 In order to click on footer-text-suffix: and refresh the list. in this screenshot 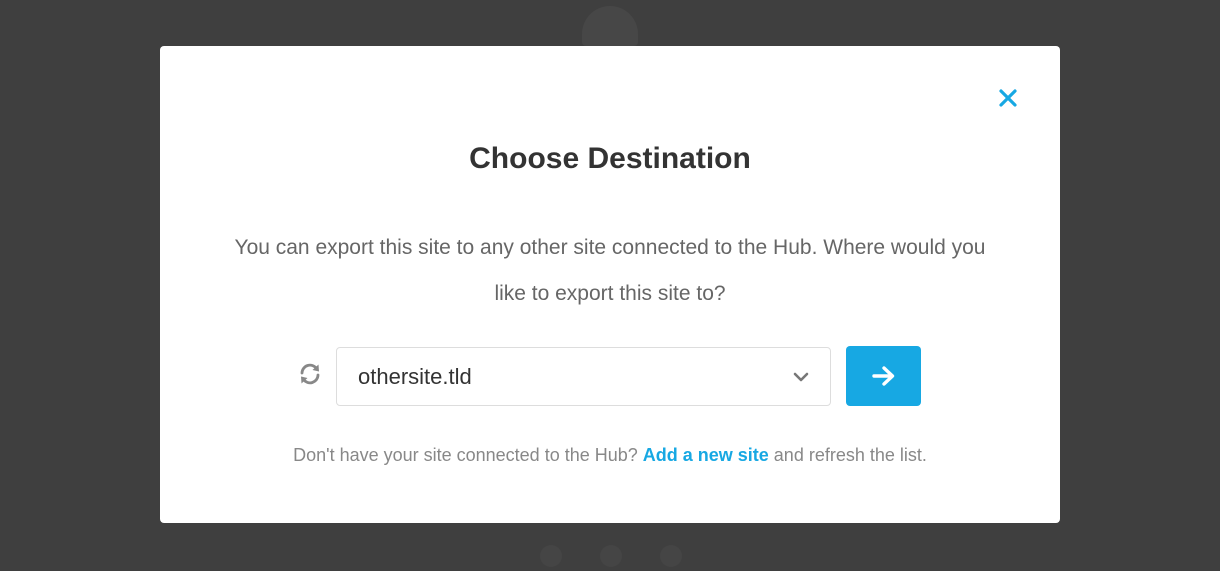, I will do `click(847, 455)`.